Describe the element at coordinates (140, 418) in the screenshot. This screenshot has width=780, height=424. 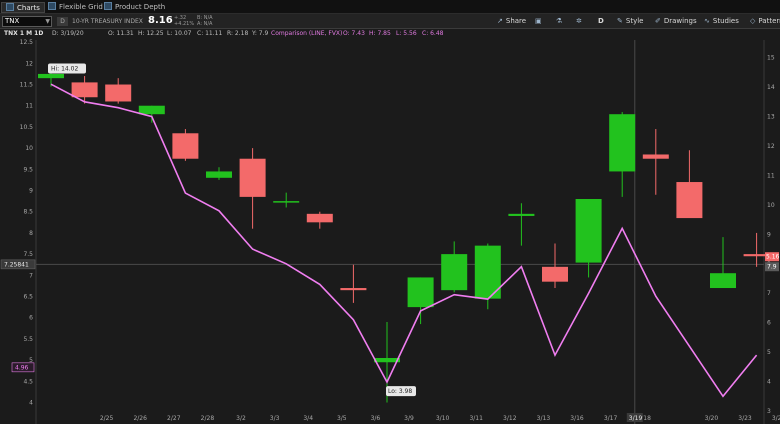
I see `date-tick-label: 2/26` at that location.